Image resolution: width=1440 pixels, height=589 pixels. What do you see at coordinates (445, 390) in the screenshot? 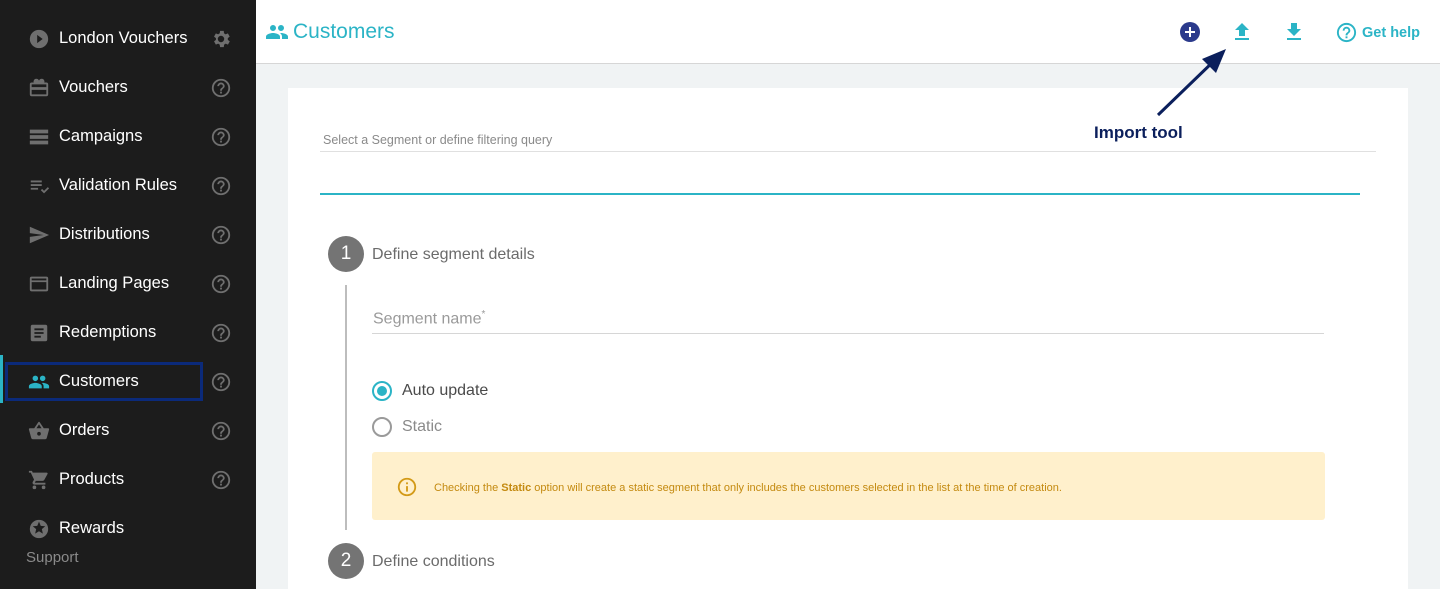
I see `auto-update-label: Auto update` at bounding box center [445, 390].